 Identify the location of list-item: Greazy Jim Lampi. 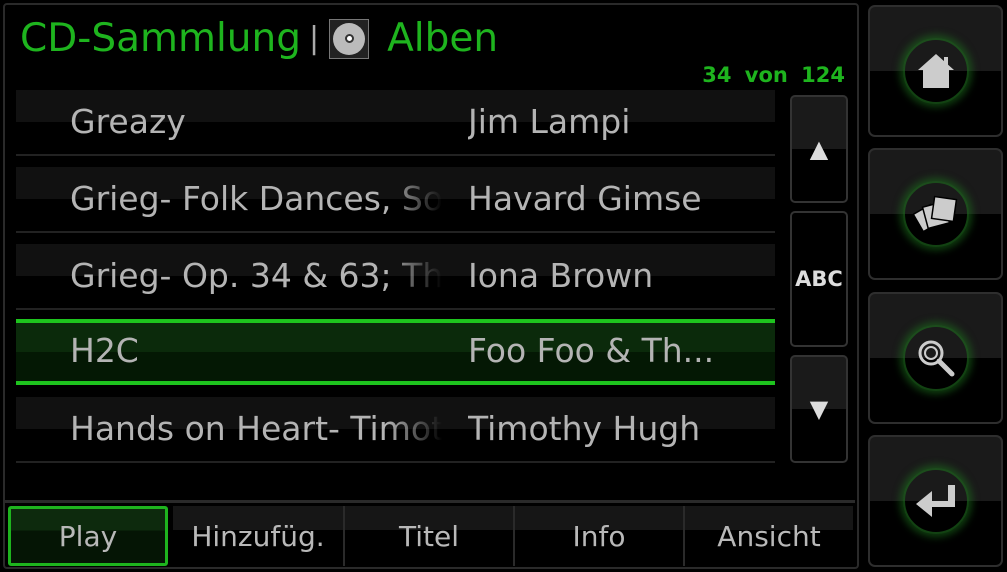
(395, 123).